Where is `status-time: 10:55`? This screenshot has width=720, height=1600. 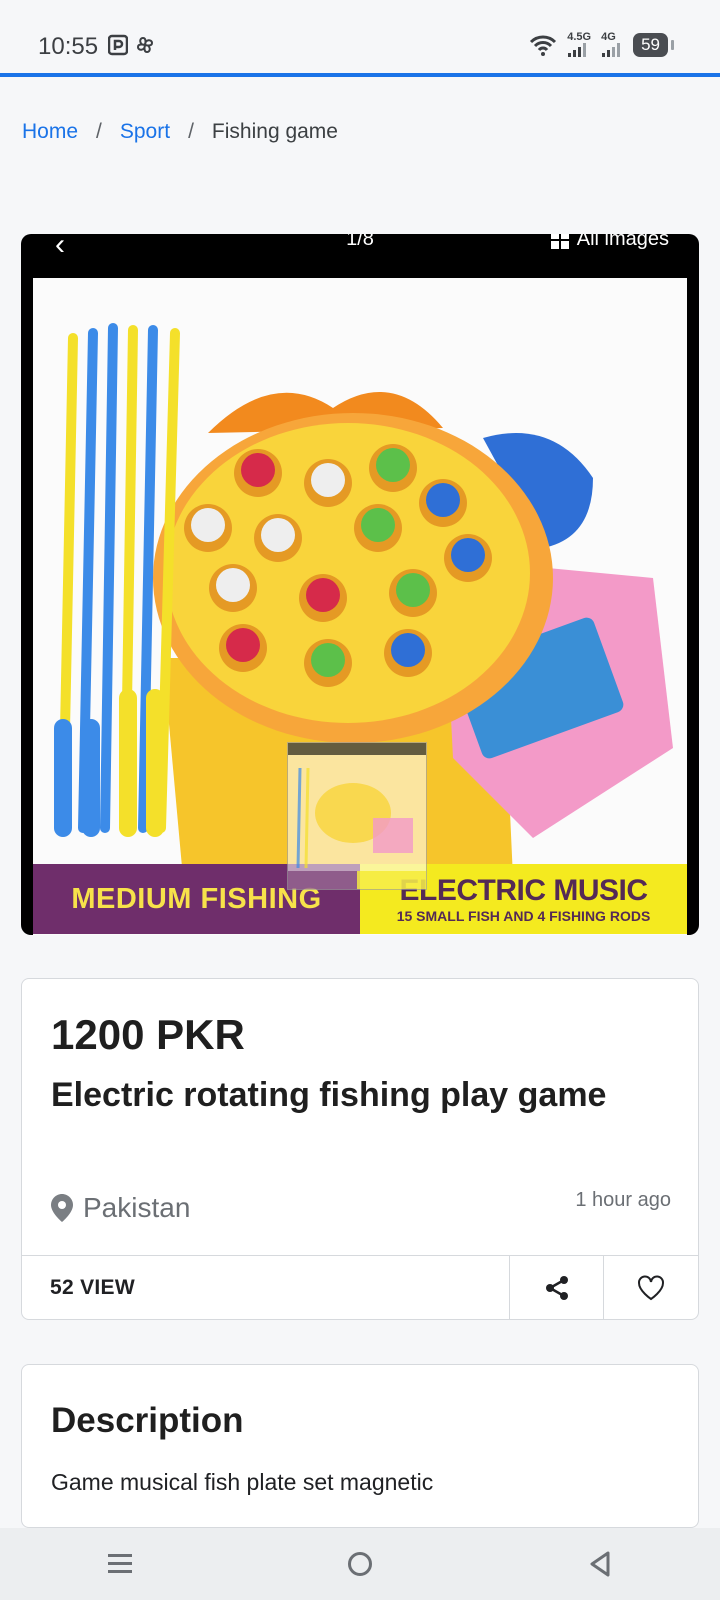
status-time: 10:55 is located at coordinates (68, 46).